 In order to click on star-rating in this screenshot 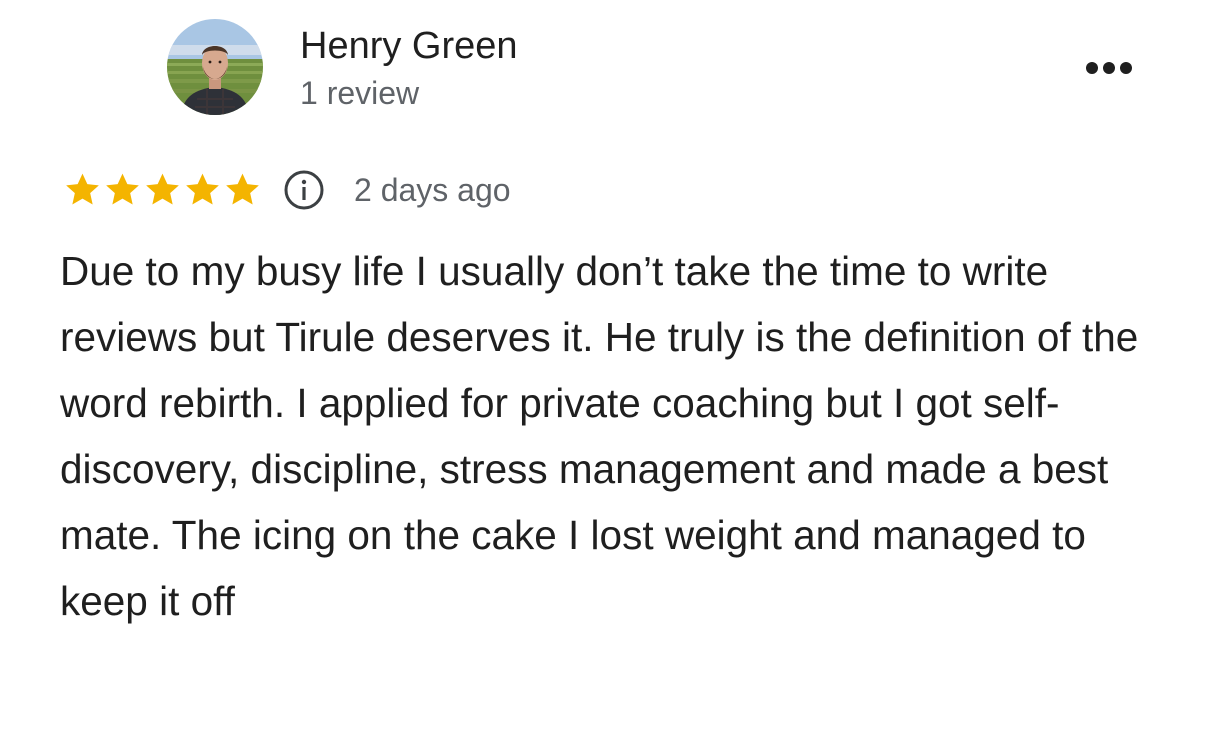, I will do `click(162, 190)`.